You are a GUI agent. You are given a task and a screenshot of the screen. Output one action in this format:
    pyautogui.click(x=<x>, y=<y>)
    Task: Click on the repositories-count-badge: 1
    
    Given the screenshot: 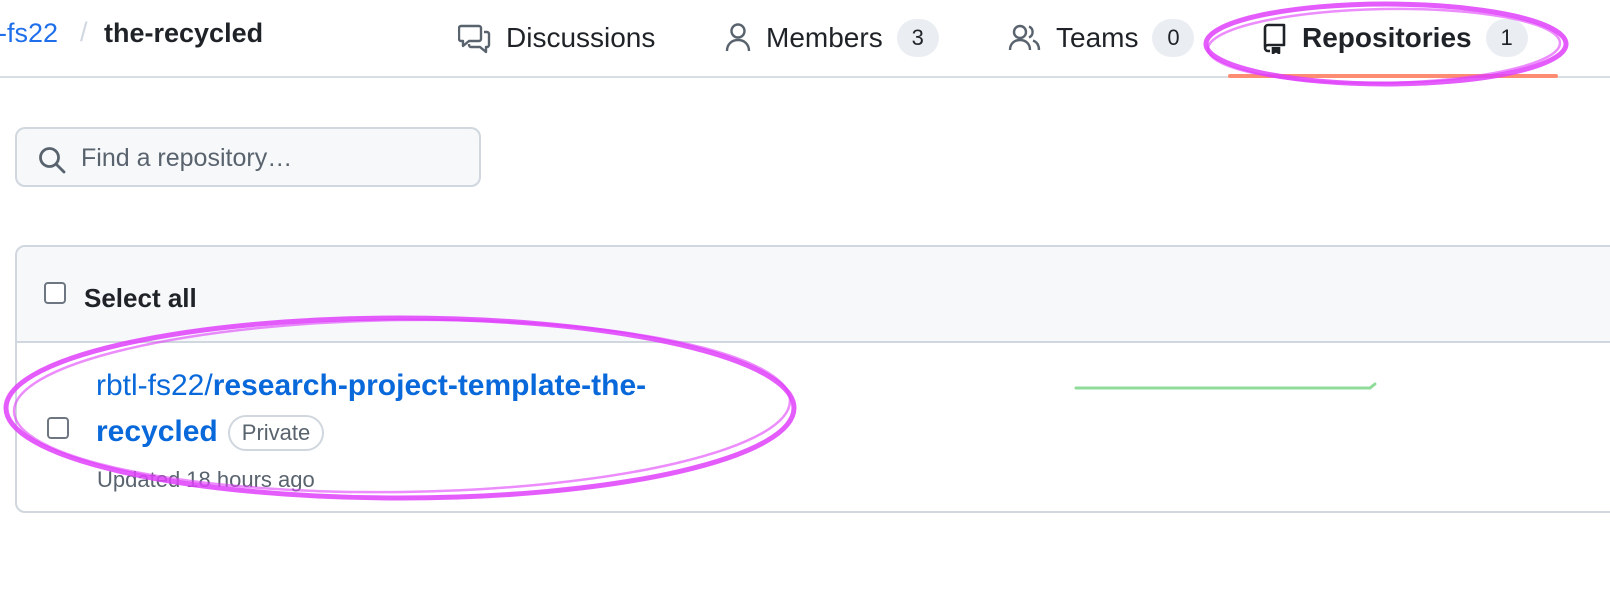 What is the action you would take?
    pyautogui.click(x=1506, y=38)
    